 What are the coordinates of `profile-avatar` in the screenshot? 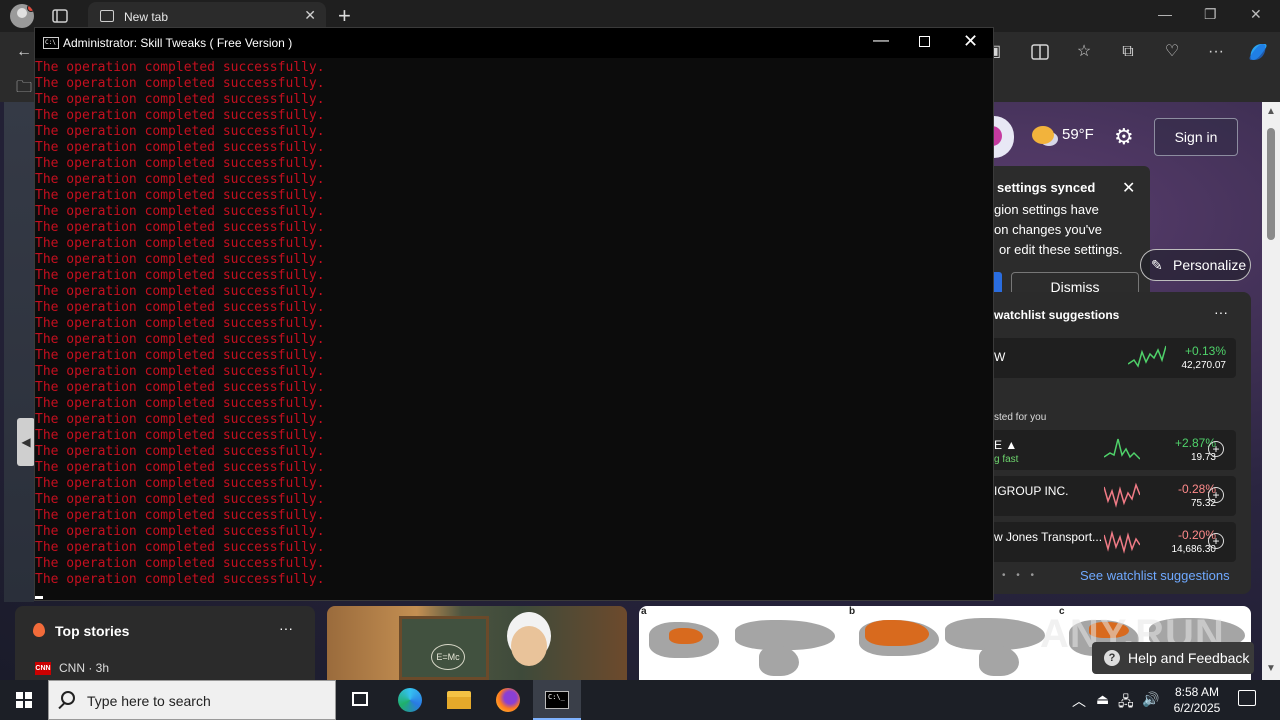 It's located at (22, 16).